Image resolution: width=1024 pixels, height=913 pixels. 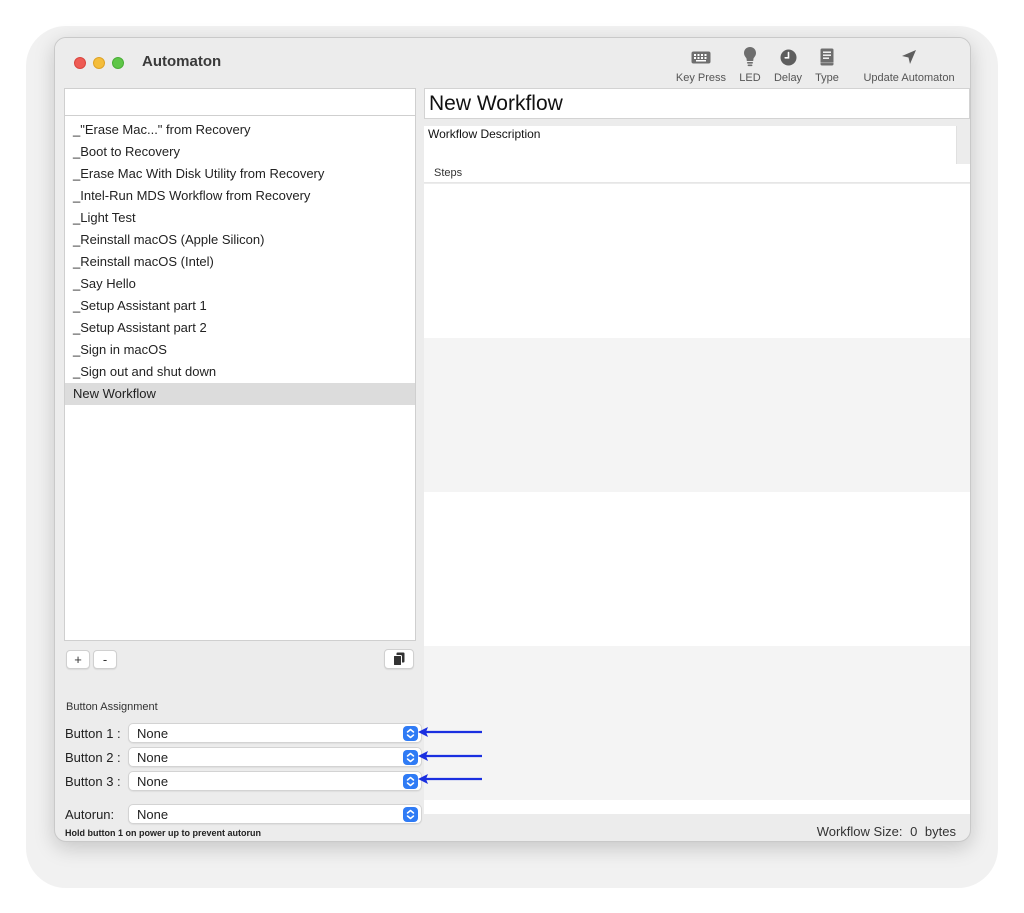 What do you see at coordinates (240, 130) in the screenshot?
I see `workflow-list-item: _"Erase Mac..." from Recovery` at bounding box center [240, 130].